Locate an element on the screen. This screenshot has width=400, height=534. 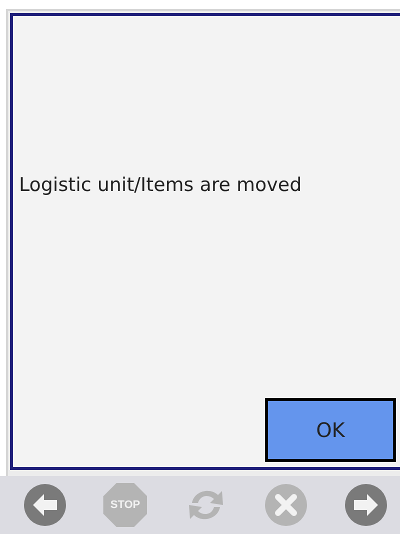
ok-button: OK is located at coordinates (330, 430).